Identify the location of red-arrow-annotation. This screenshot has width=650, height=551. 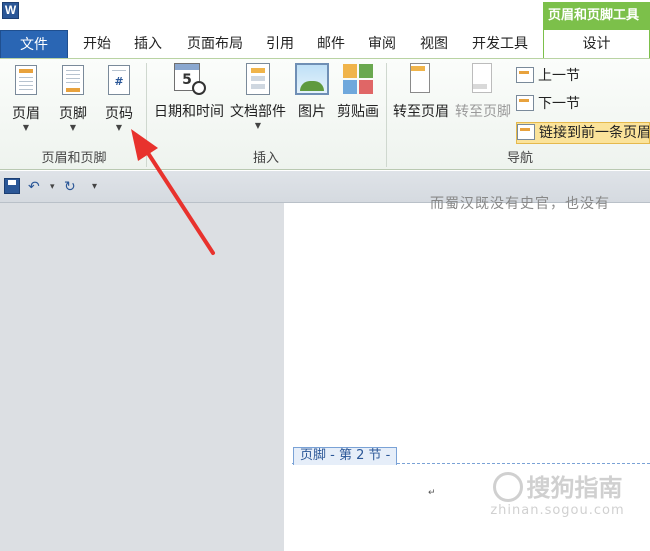
(173, 192).